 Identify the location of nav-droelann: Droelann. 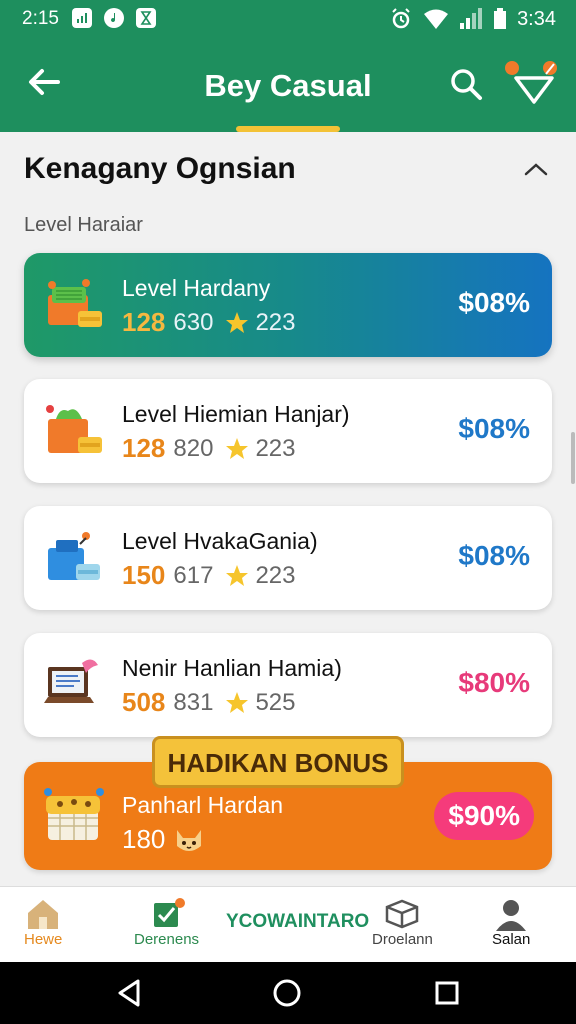
(402, 922).